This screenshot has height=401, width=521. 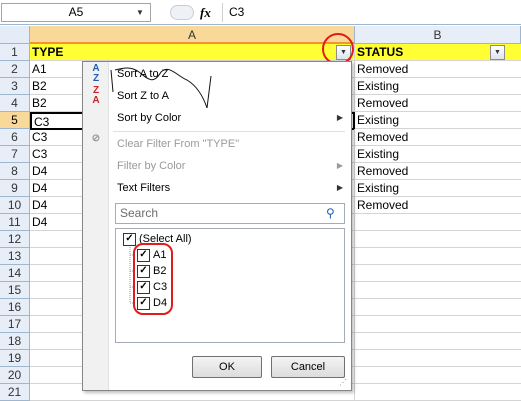 I want to click on cell-a1-header: TYPE, so click(x=192, y=52).